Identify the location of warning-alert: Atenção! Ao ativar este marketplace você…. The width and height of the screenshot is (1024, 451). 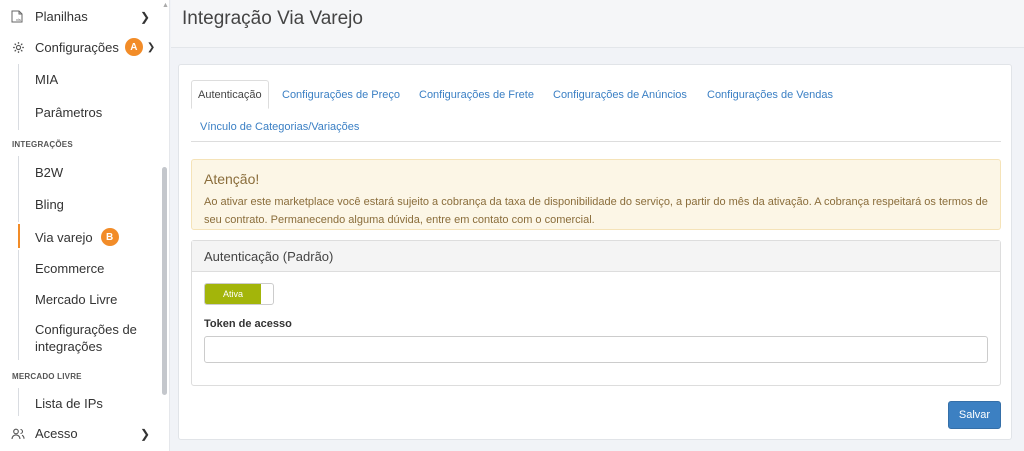
(596, 194).